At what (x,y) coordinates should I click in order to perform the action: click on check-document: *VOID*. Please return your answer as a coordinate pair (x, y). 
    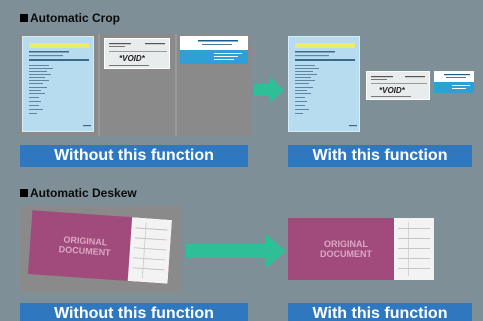
    Looking at the image, I should click on (137, 53).